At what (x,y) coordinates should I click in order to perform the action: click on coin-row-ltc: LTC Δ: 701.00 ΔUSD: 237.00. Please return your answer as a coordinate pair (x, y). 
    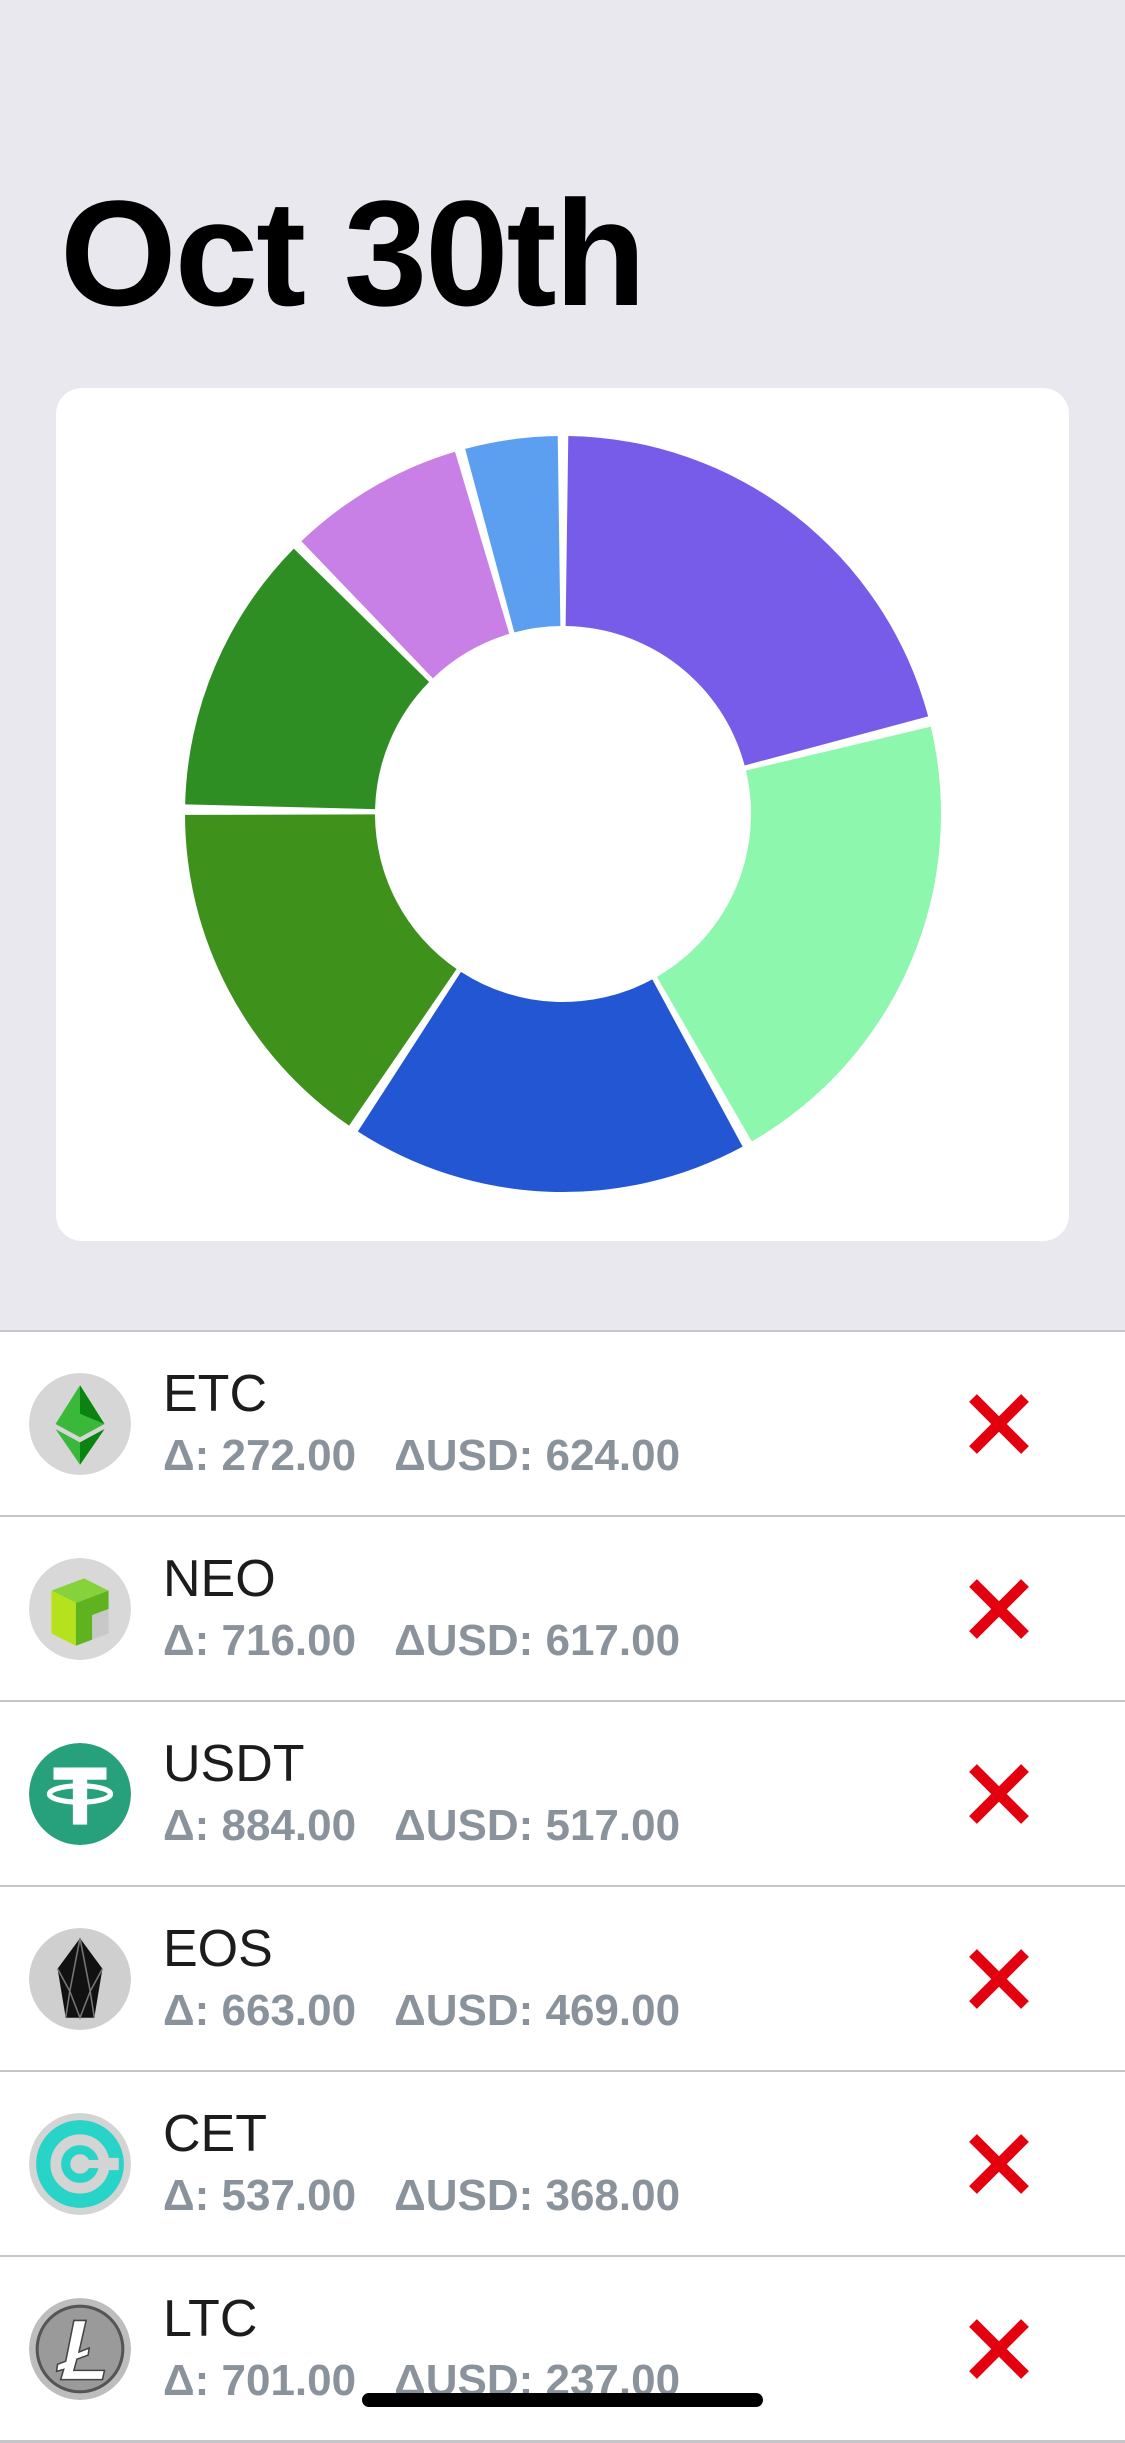
    Looking at the image, I should click on (562, 2350).